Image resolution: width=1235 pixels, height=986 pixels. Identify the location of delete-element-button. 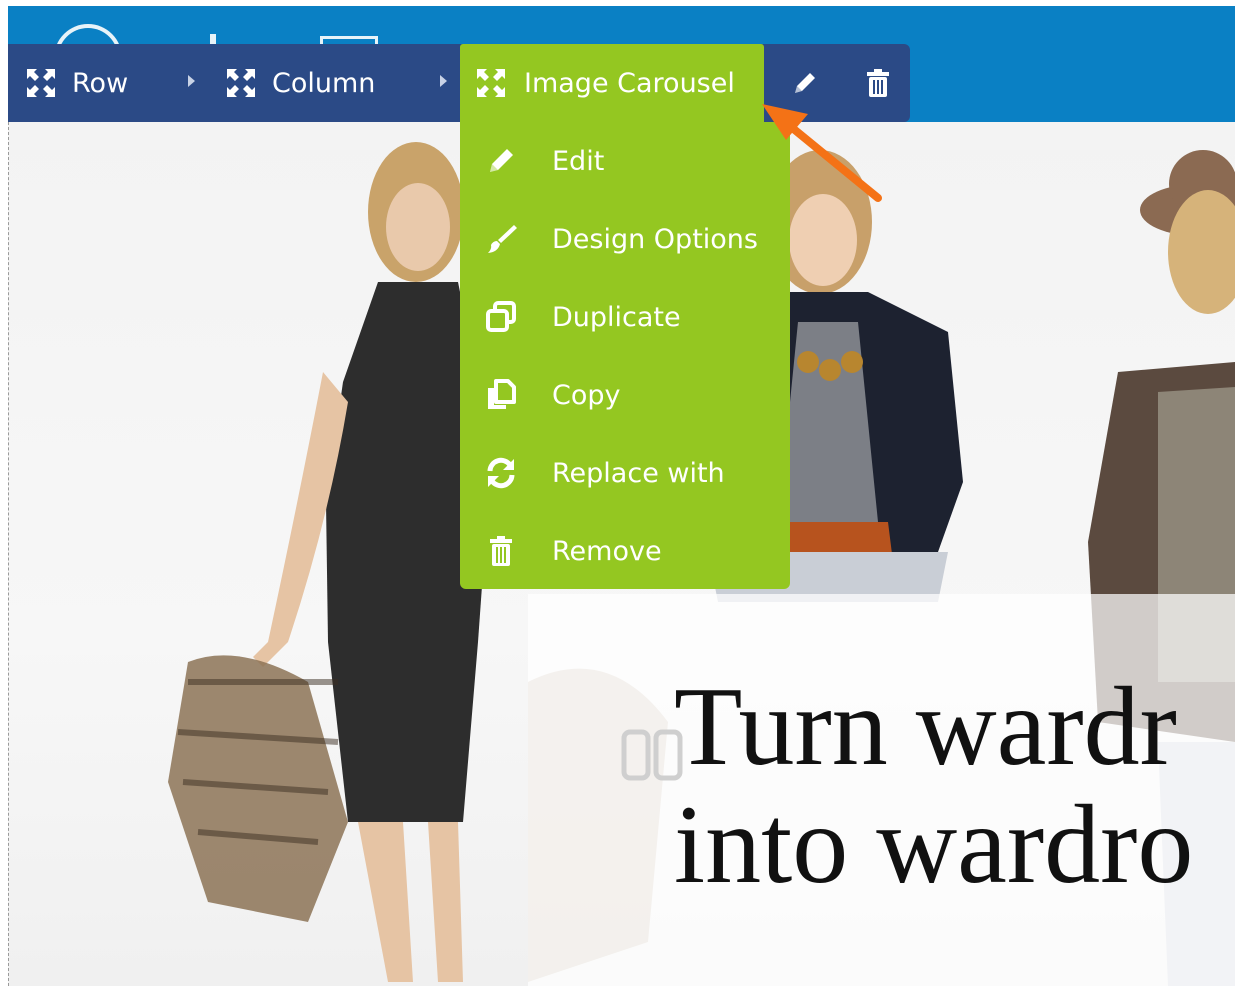
(878, 83).